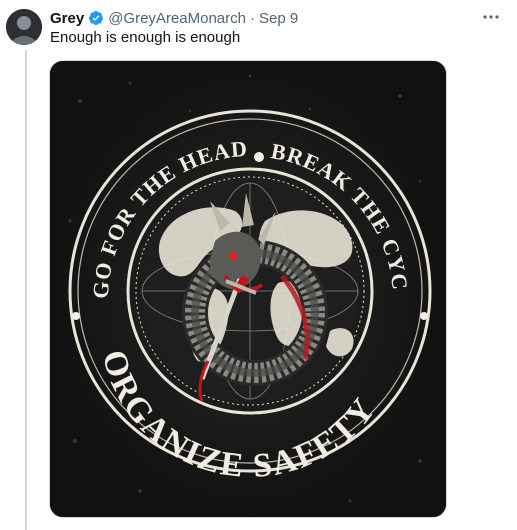 The width and height of the screenshot is (517, 530). Describe the element at coordinates (96, 18) in the screenshot. I see `verified-badge-icon` at that location.